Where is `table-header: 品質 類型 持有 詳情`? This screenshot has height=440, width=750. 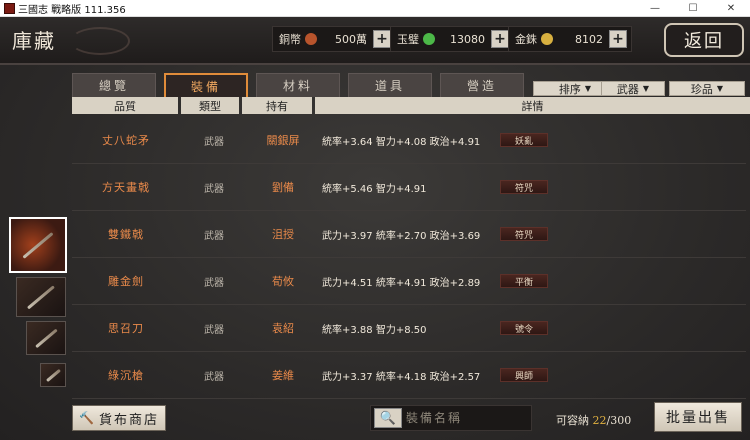
table-header: 品質 類型 持有 詳情 is located at coordinates (411, 105).